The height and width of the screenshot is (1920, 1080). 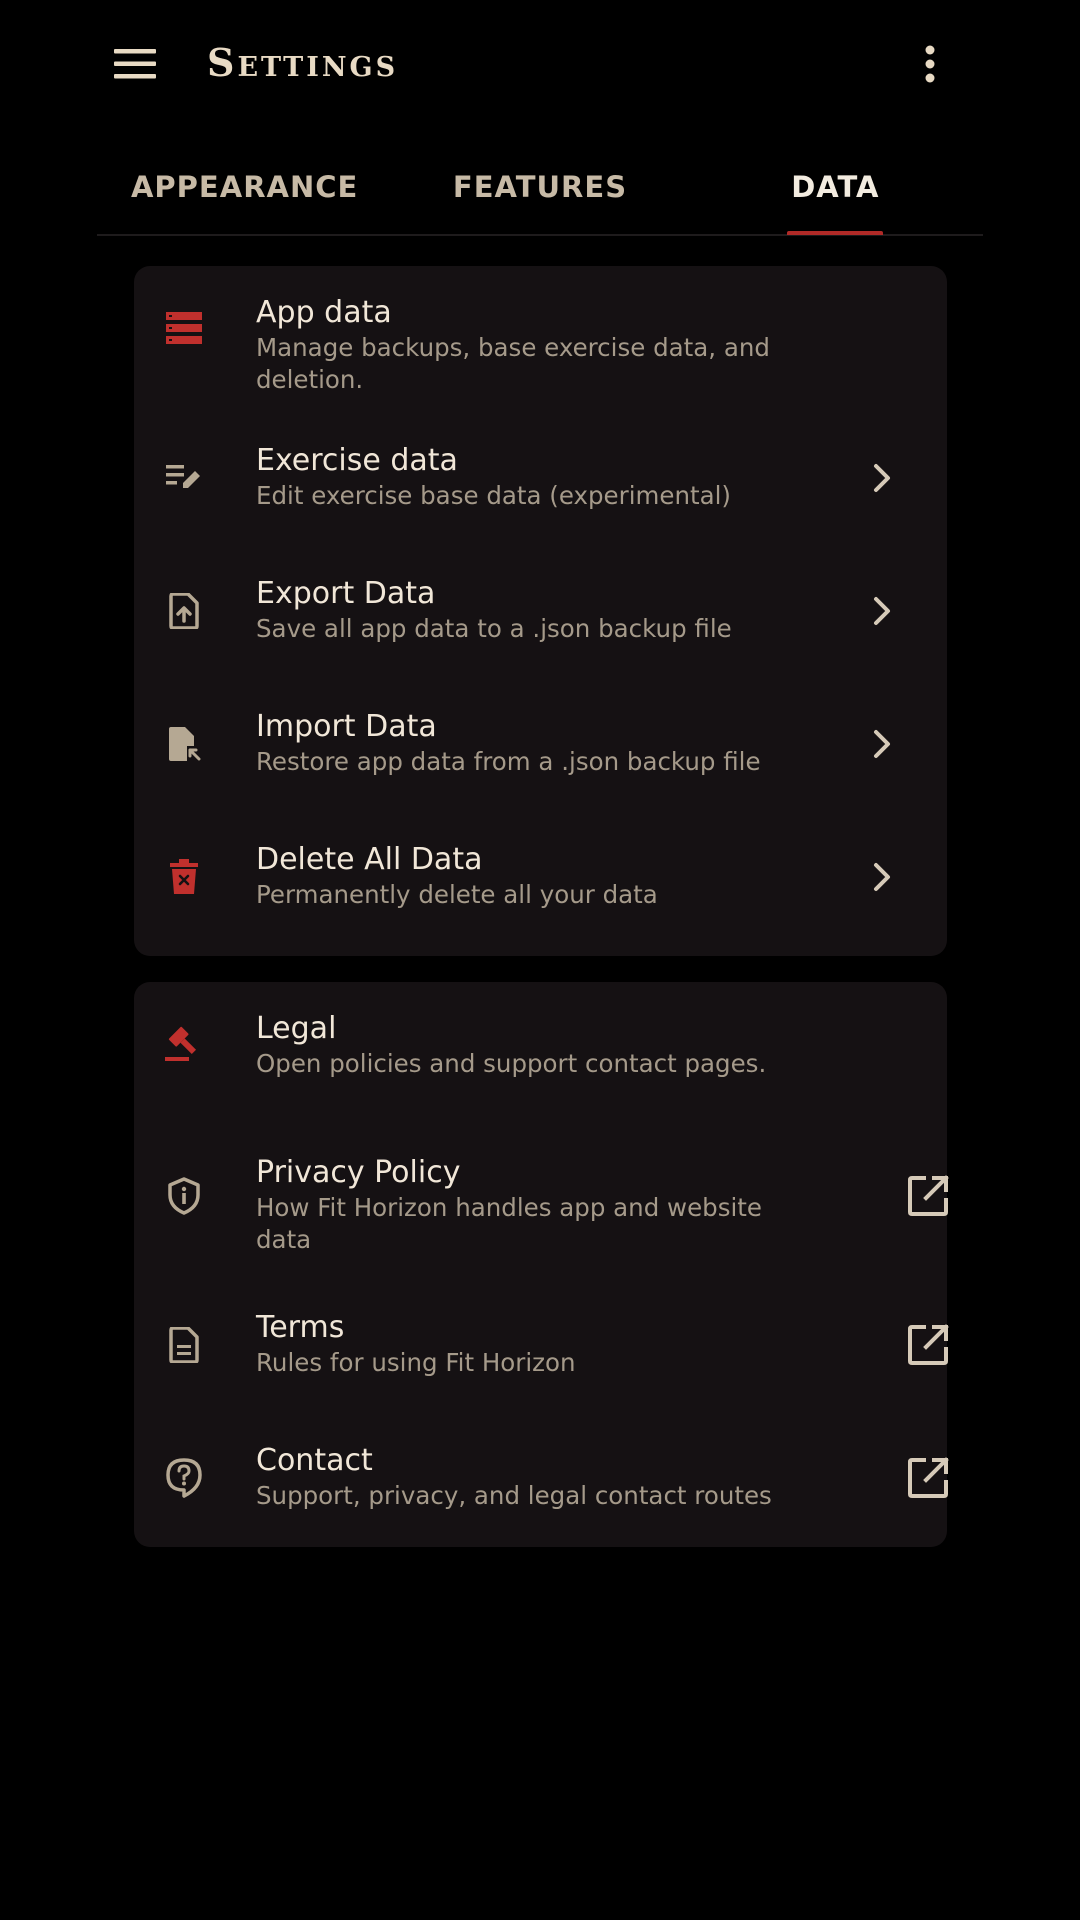 I want to click on document-icon, so click(x=184, y=1345).